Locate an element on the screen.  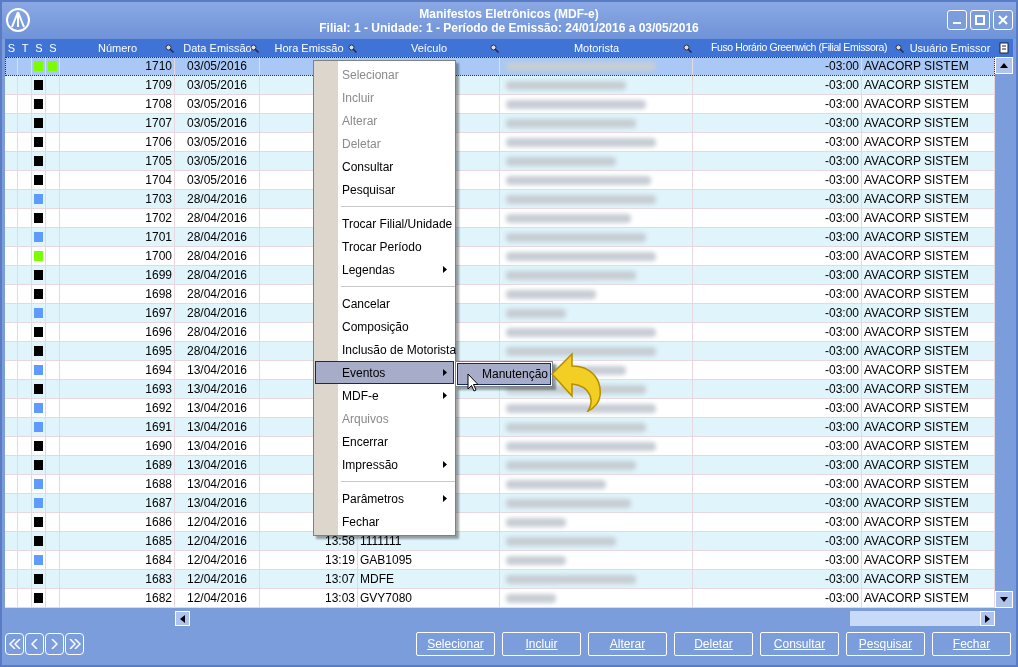
table-row: 1684 12/04/2016 13:19 GAB1095 -03:00 AVACORP SISTEM is located at coordinates (500, 560).